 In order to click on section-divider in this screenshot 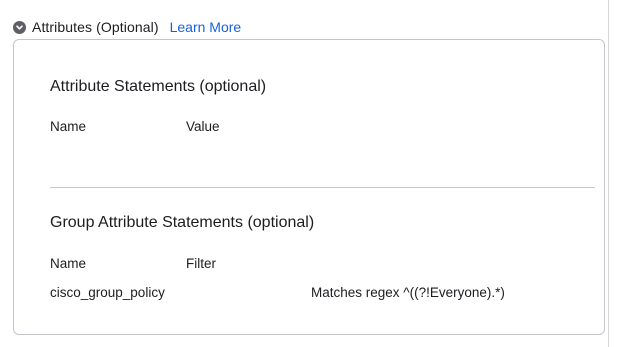, I will do `click(322, 187)`.